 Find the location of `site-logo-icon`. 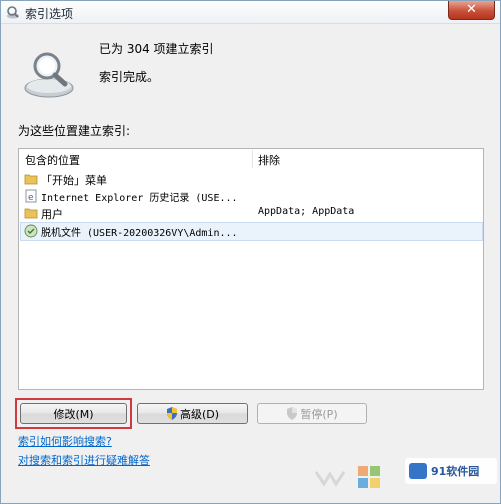

site-logo-icon is located at coordinates (418, 471).